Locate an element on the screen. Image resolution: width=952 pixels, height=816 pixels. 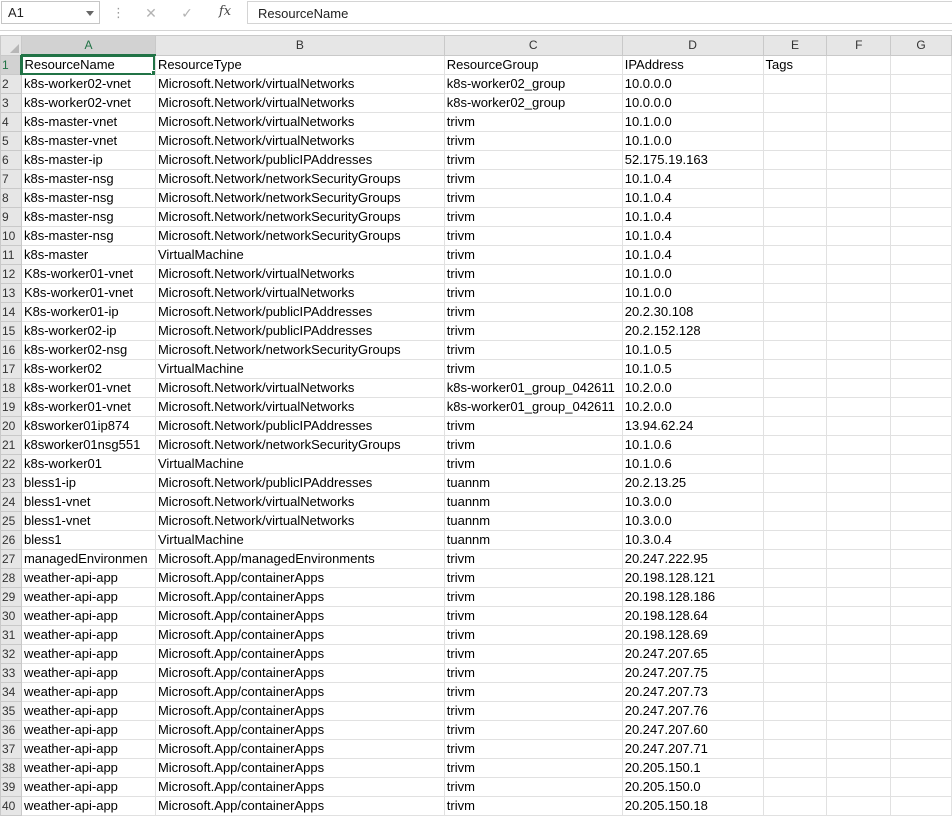
cell-f39 is located at coordinates (859, 787).